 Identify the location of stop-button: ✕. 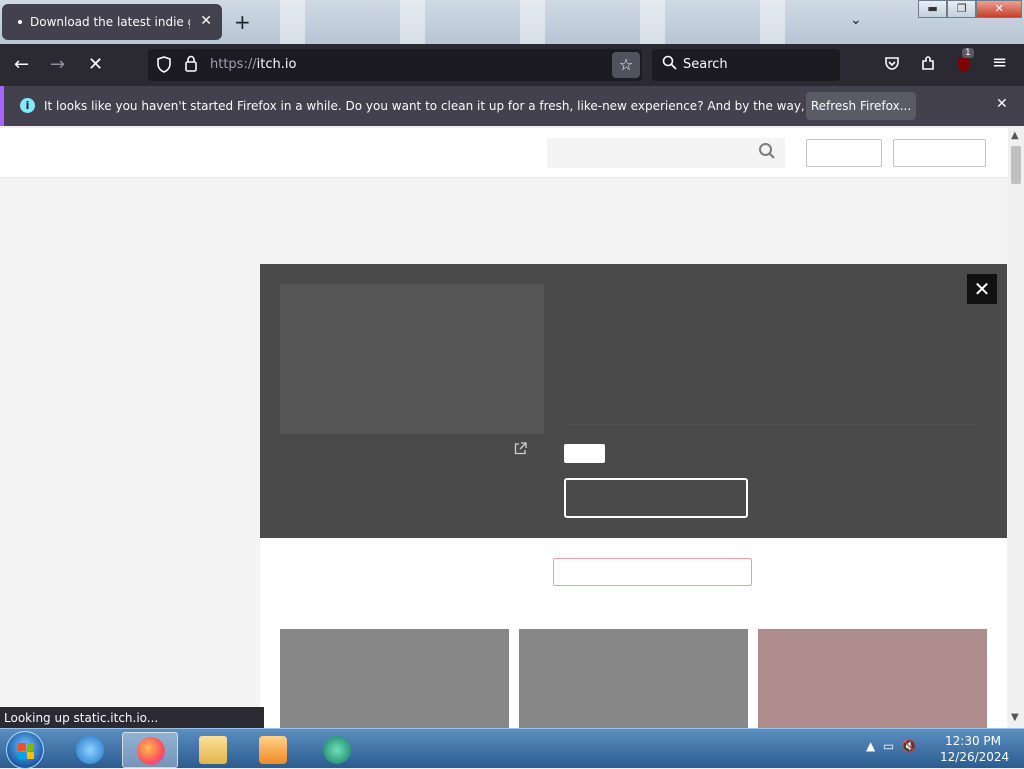
(95, 64).